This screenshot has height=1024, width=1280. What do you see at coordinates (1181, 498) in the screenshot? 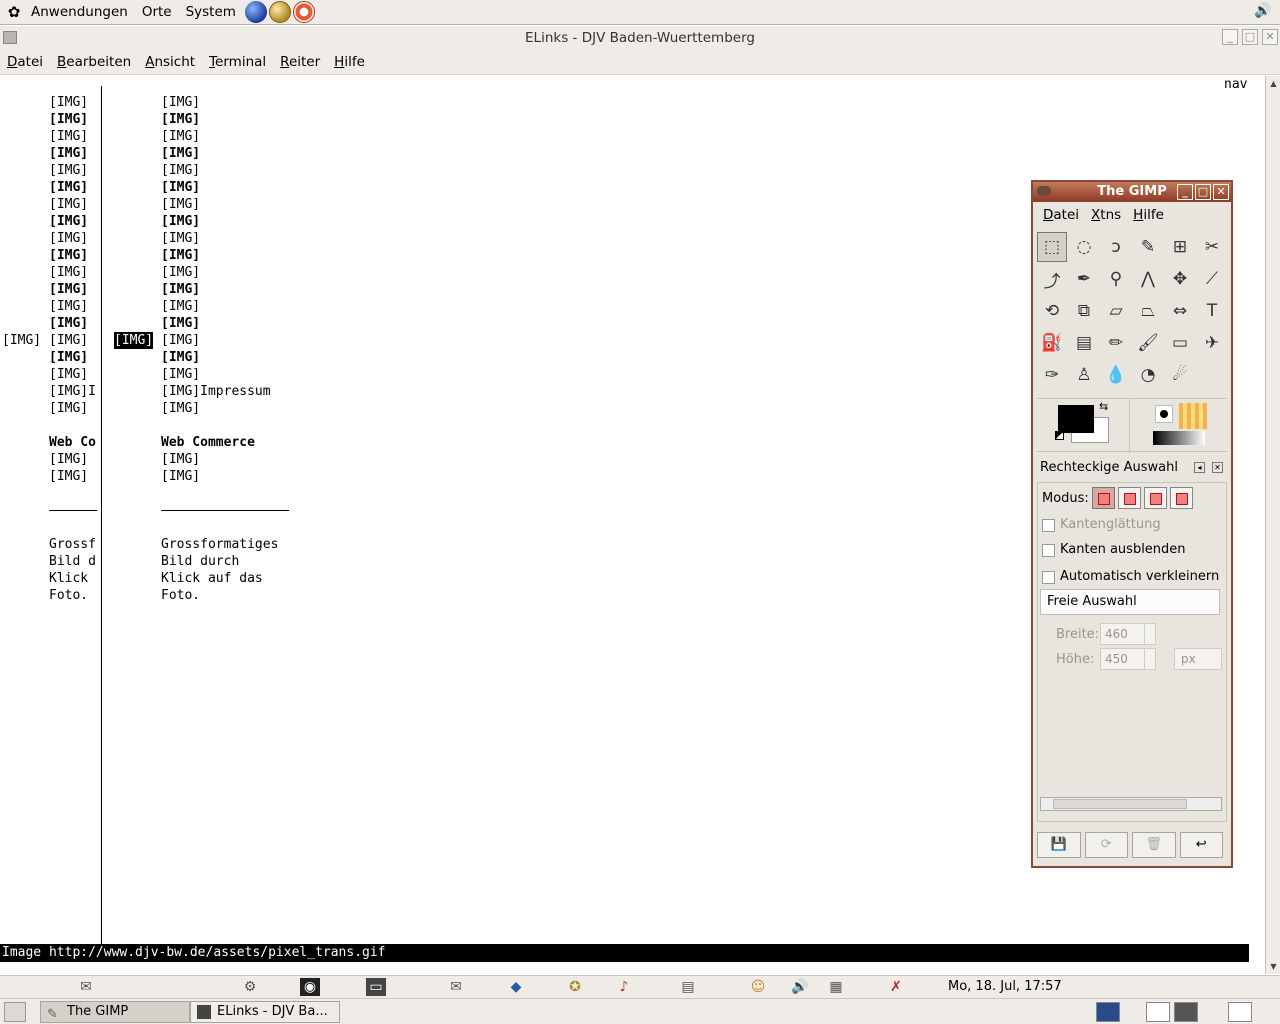
I see `mode-intersect-button` at bounding box center [1181, 498].